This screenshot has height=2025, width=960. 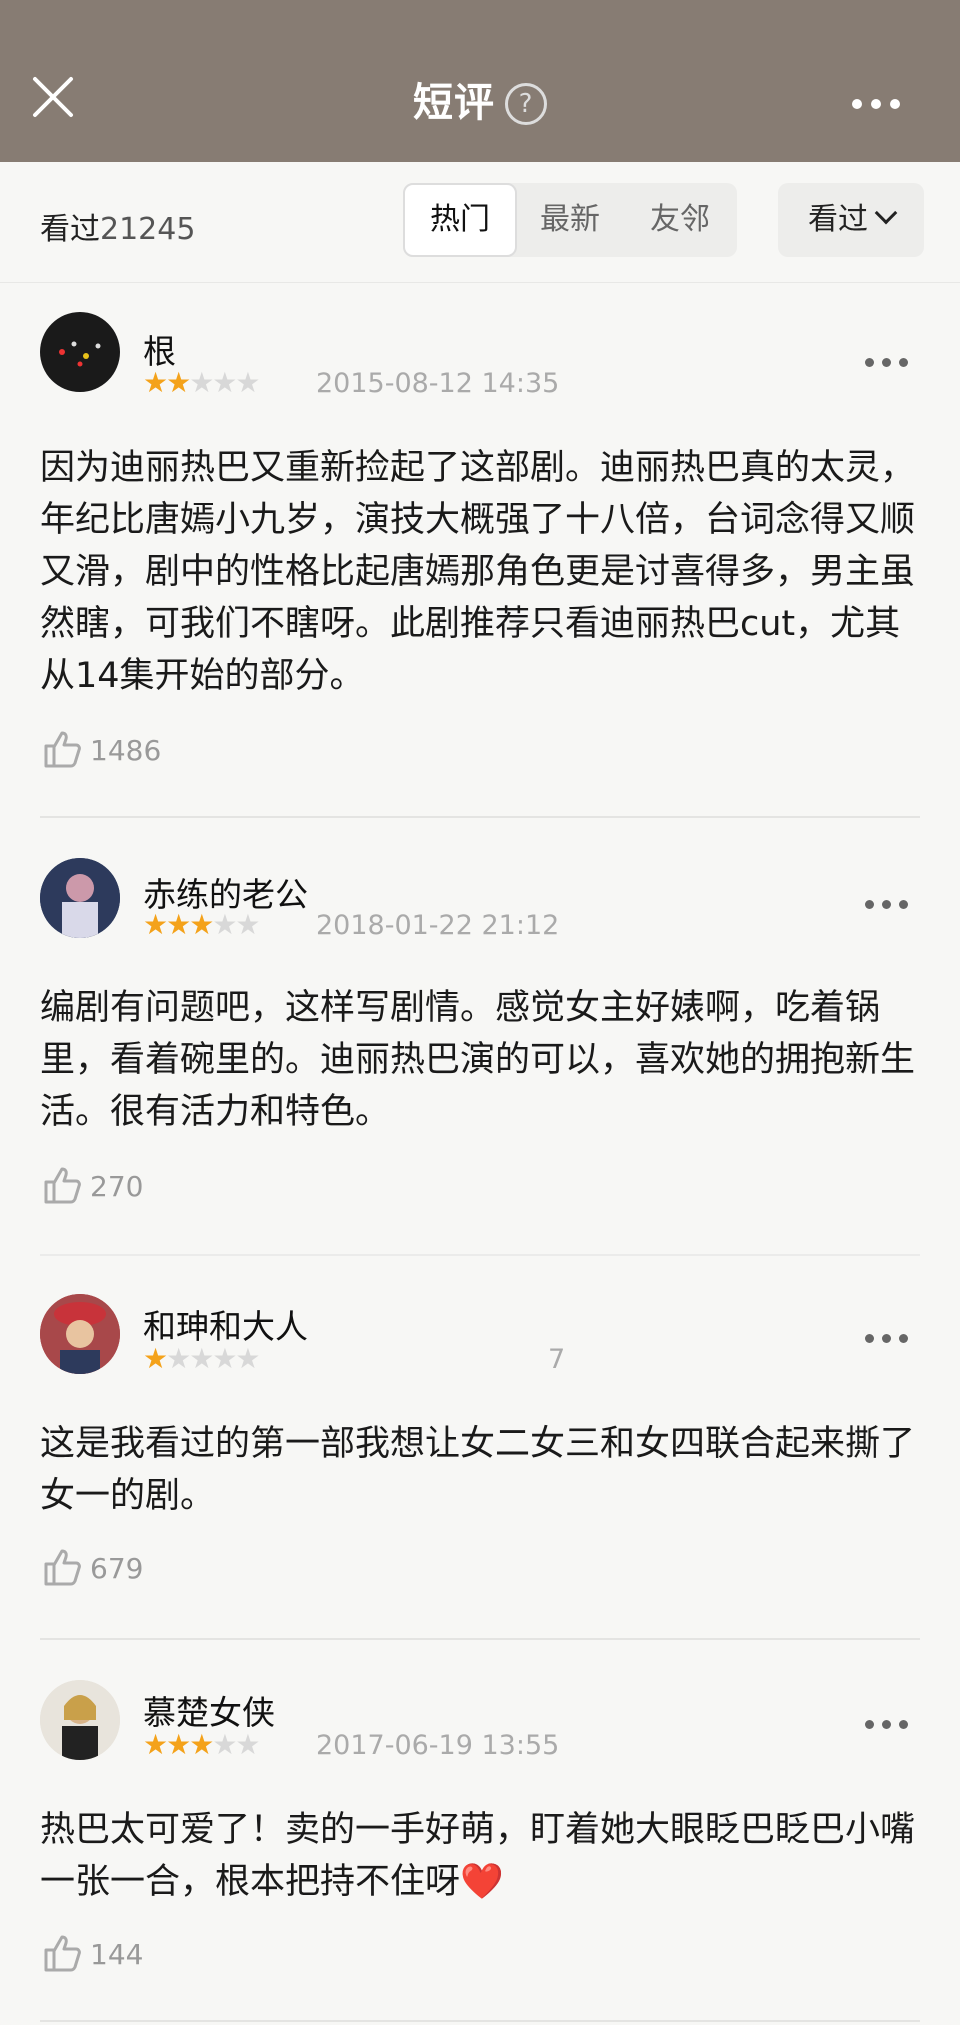 I want to click on review-date: 2017-06-19 13:55, so click(x=438, y=1745).